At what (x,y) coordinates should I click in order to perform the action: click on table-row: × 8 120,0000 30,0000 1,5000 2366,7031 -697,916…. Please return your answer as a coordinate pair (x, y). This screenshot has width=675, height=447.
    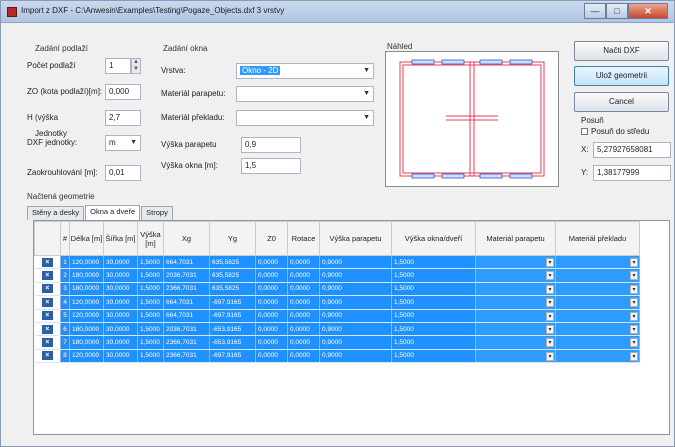
    Looking at the image, I should click on (337, 356).